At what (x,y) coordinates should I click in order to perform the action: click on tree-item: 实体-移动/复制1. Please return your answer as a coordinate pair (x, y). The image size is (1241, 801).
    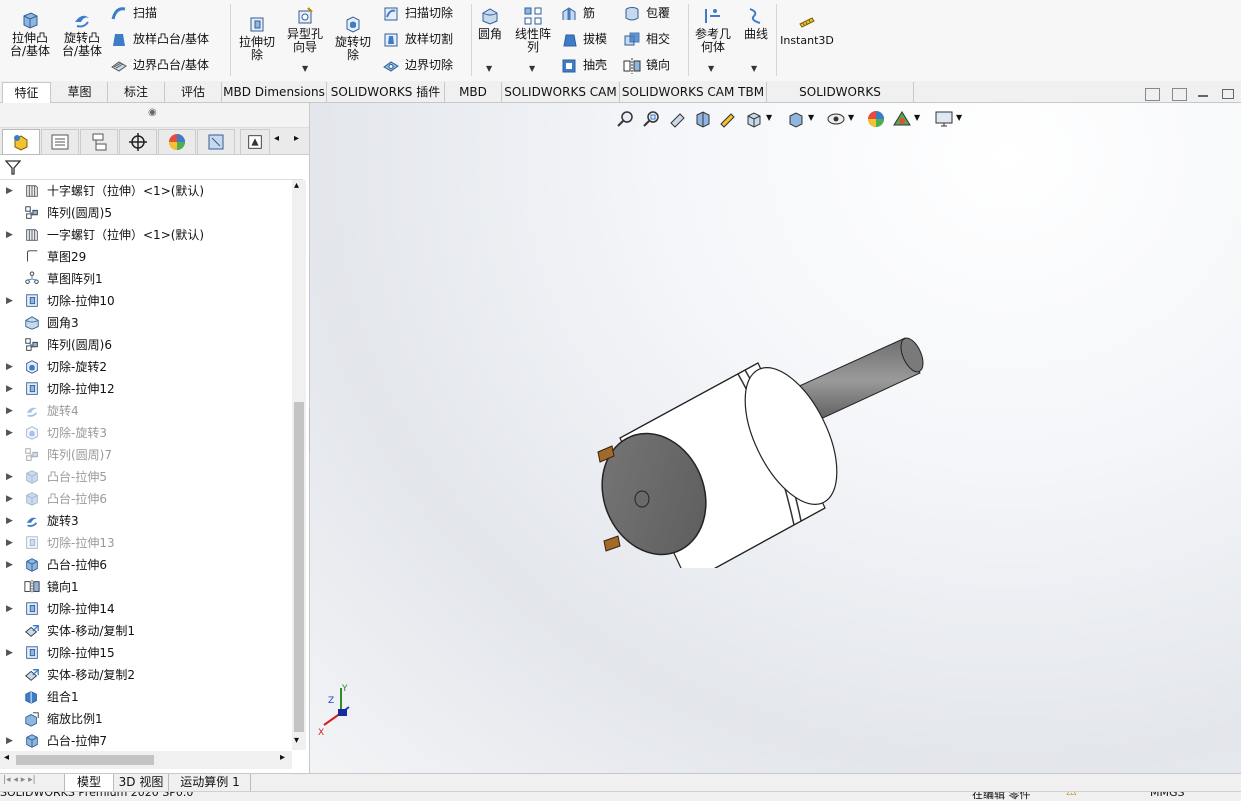
    Looking at the image, I should click on (146, 631).